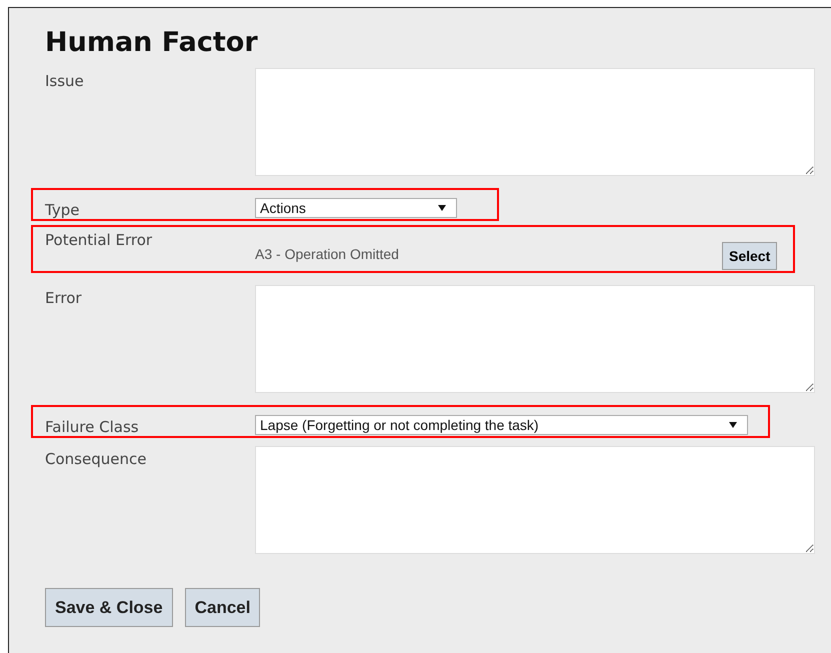 The height and width of the screenshot is (653, 831). What do you see at coordinates (96, 458) in the screenshot?
I see `field-label: Consequence` at bounding box center [96, 458].